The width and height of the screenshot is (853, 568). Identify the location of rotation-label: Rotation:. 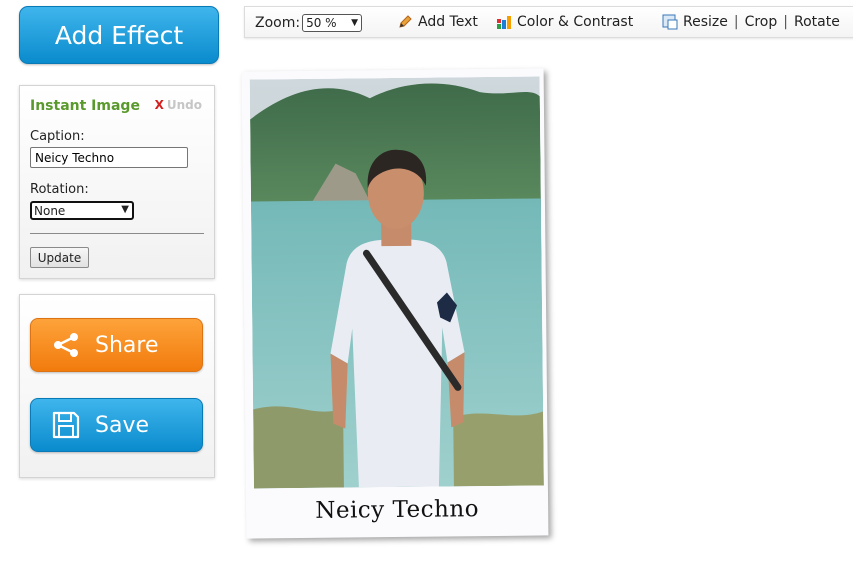
(59, 189).